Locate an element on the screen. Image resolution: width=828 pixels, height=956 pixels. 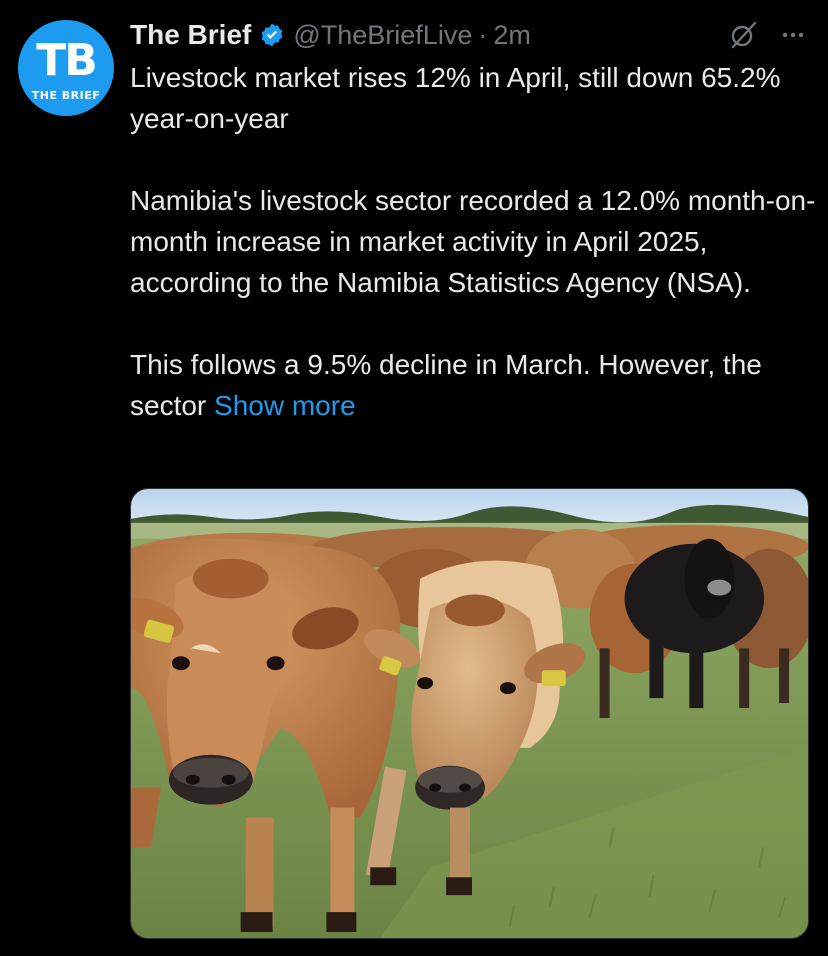
grok-icon is located at coordinates (743, 35).